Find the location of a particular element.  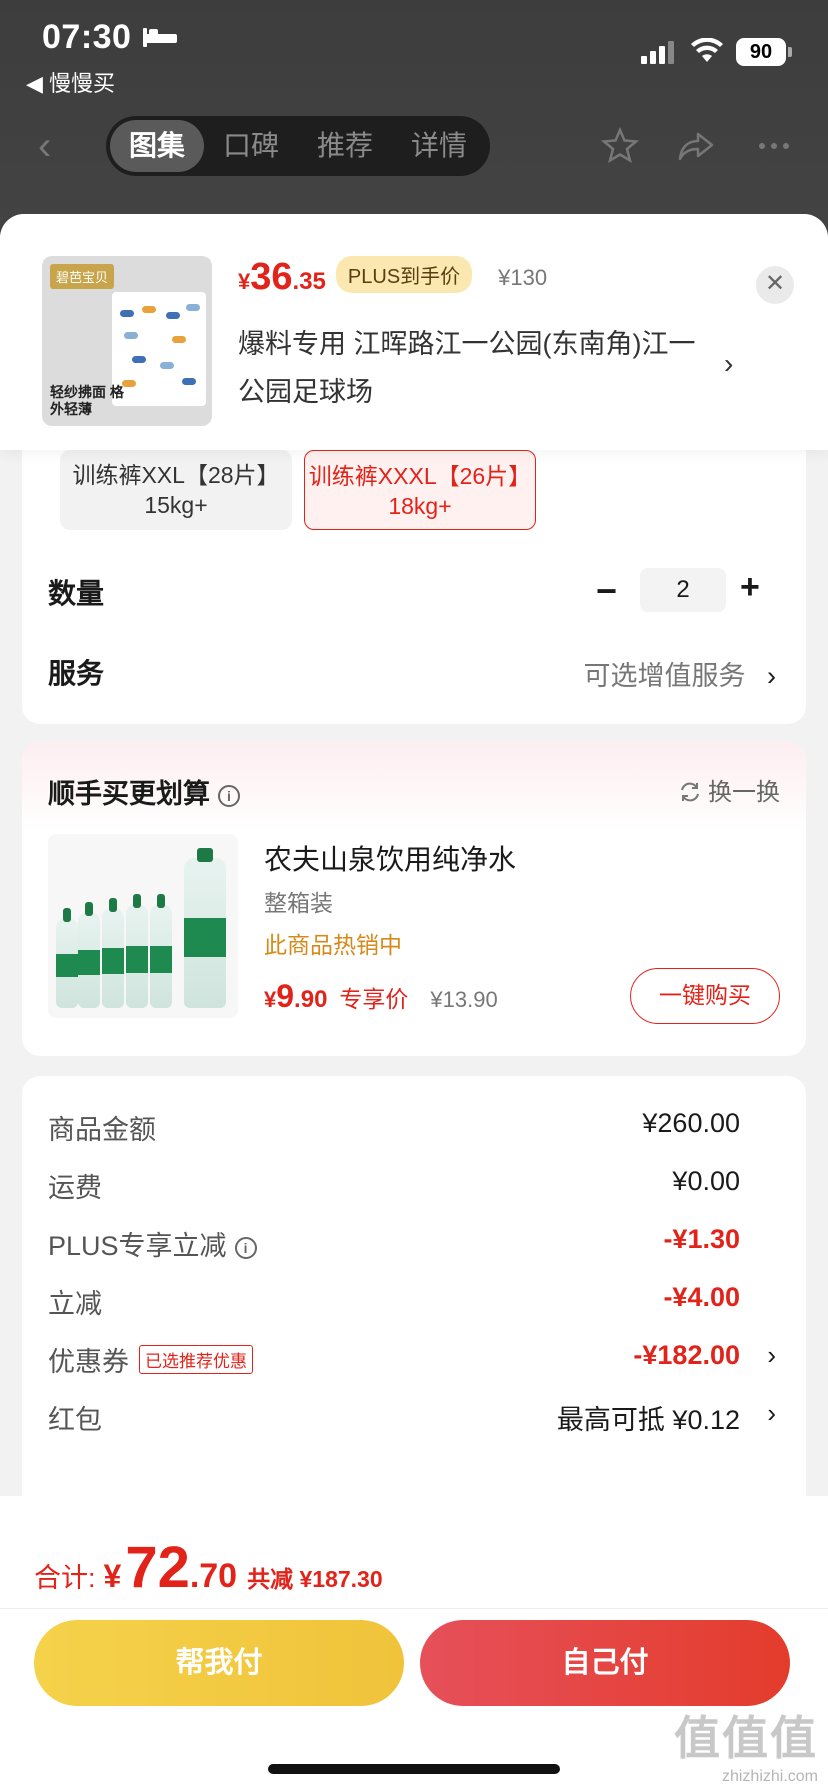

product-price: ¥ 36 .35 PLUS到手价 ¥130 is located at coordinates (393, 277).